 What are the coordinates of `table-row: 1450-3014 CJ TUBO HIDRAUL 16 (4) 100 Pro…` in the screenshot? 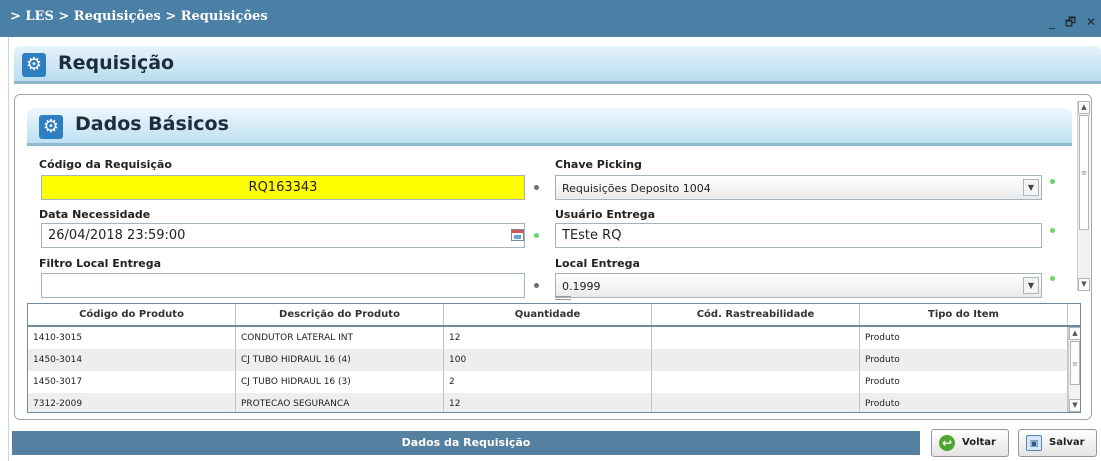 It's located at (548, 360).